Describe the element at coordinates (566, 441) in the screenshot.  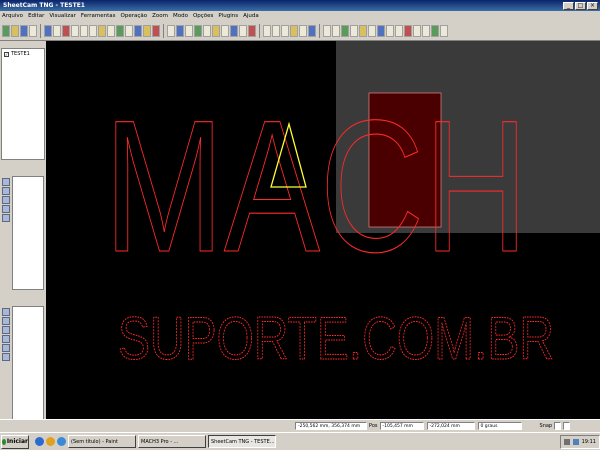
I see `tray-speaker-icon` at that location.